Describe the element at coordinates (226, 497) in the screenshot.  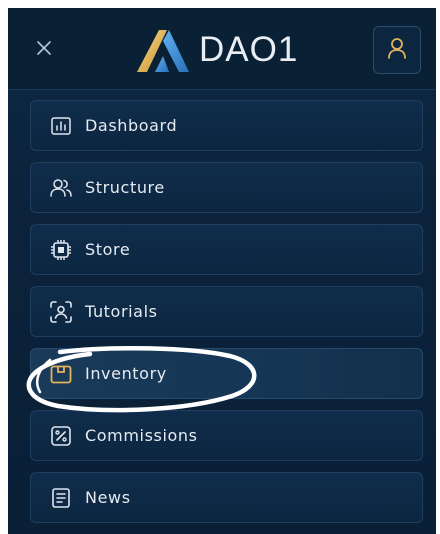
I see `menu-item-news: News` at that location.